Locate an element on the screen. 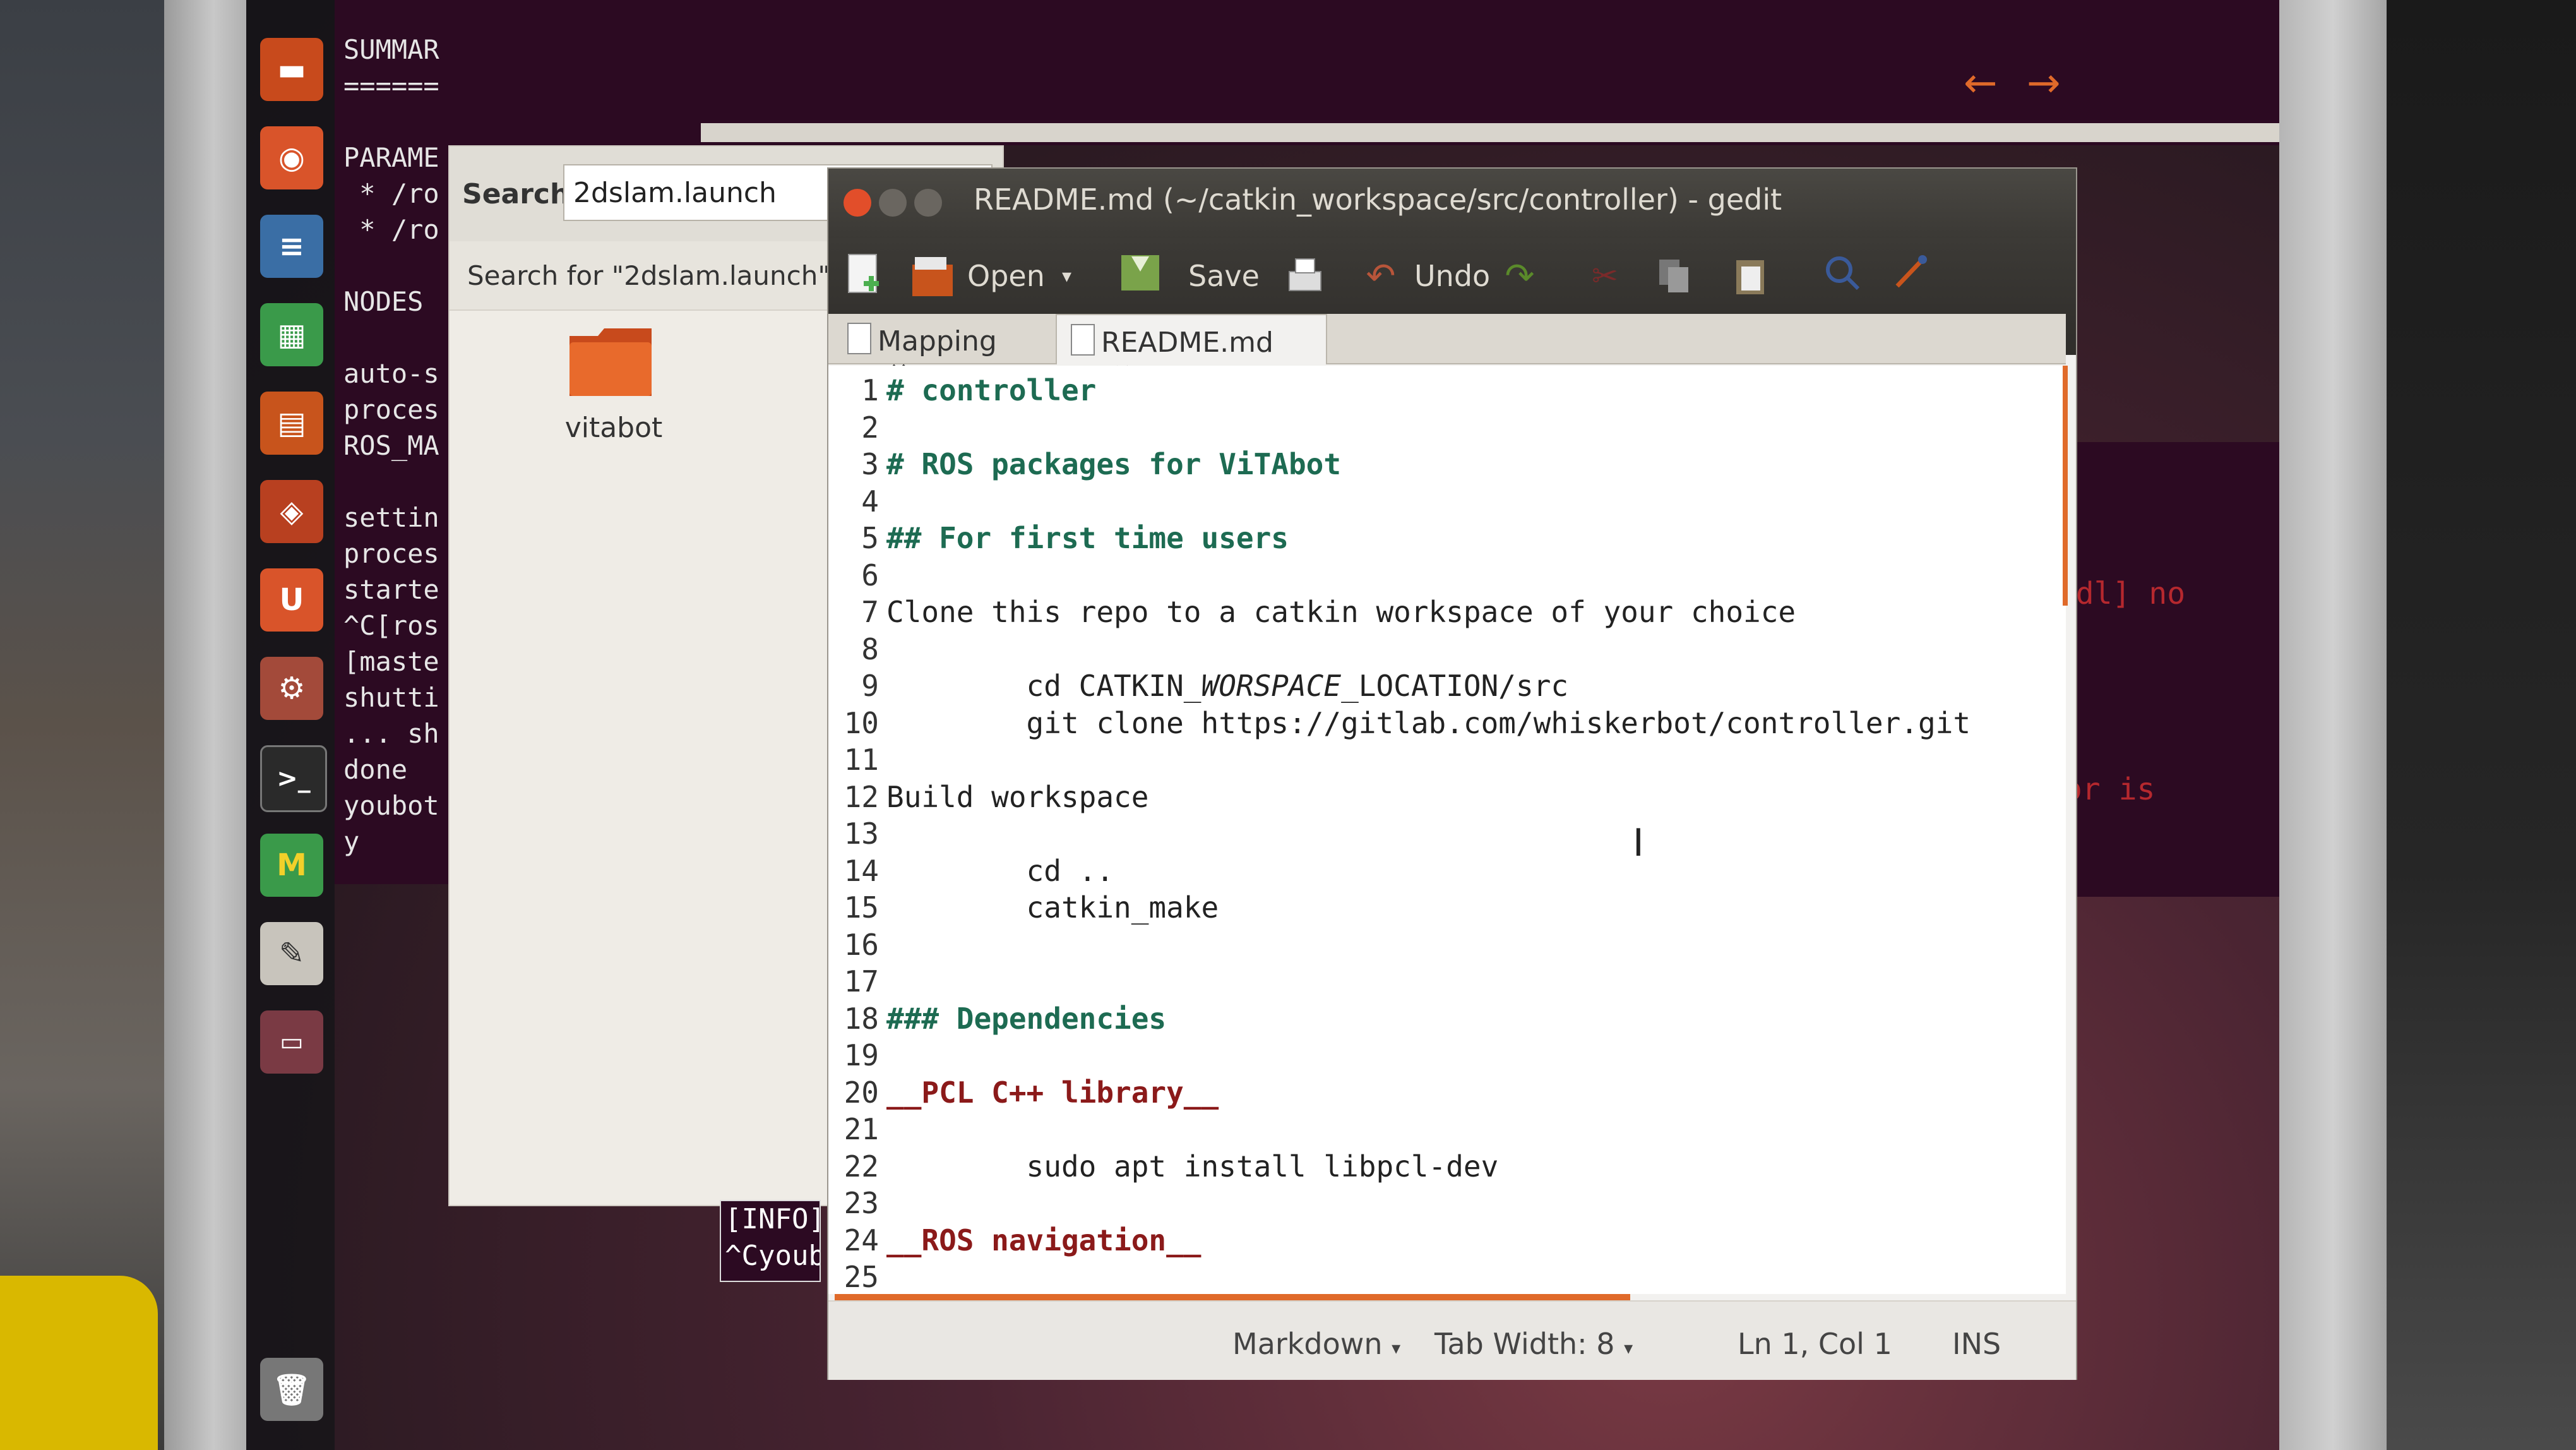 The width and height of the screenshot is (2576, 1450). line-number: 20 is located at coordinates (861, 1092).